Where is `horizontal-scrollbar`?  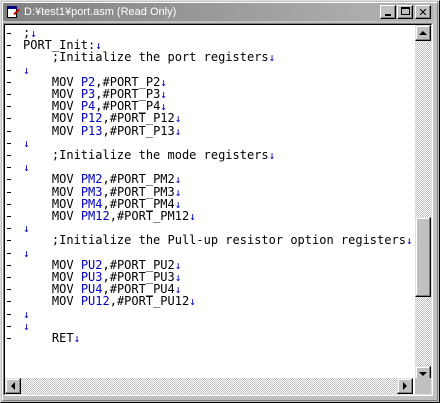 horizontal-scrollbar is located at coordinates (209, 386).